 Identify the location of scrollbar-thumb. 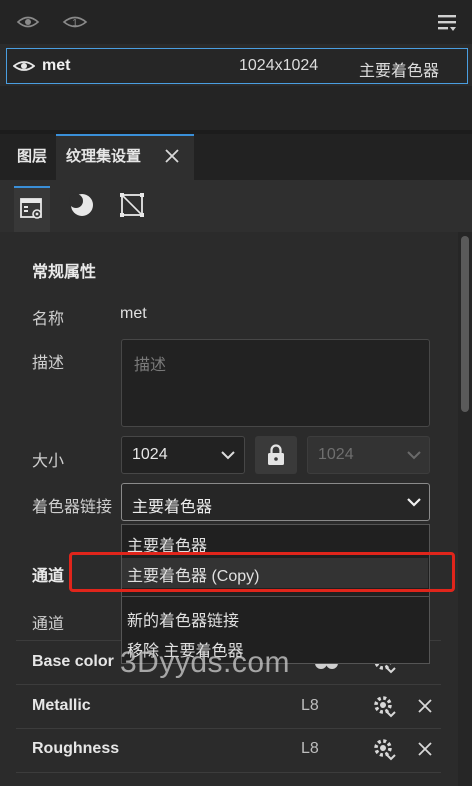
(465, 324).